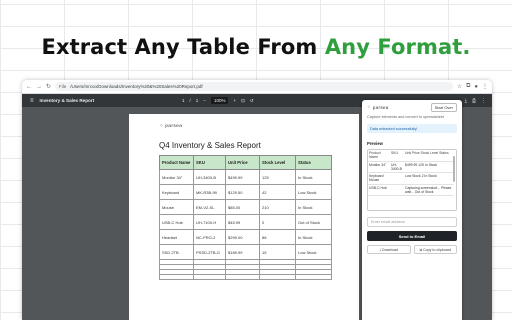 This screenshot has width=512, height=320. I want to click on column-header: Product Name, so click(176, 162).